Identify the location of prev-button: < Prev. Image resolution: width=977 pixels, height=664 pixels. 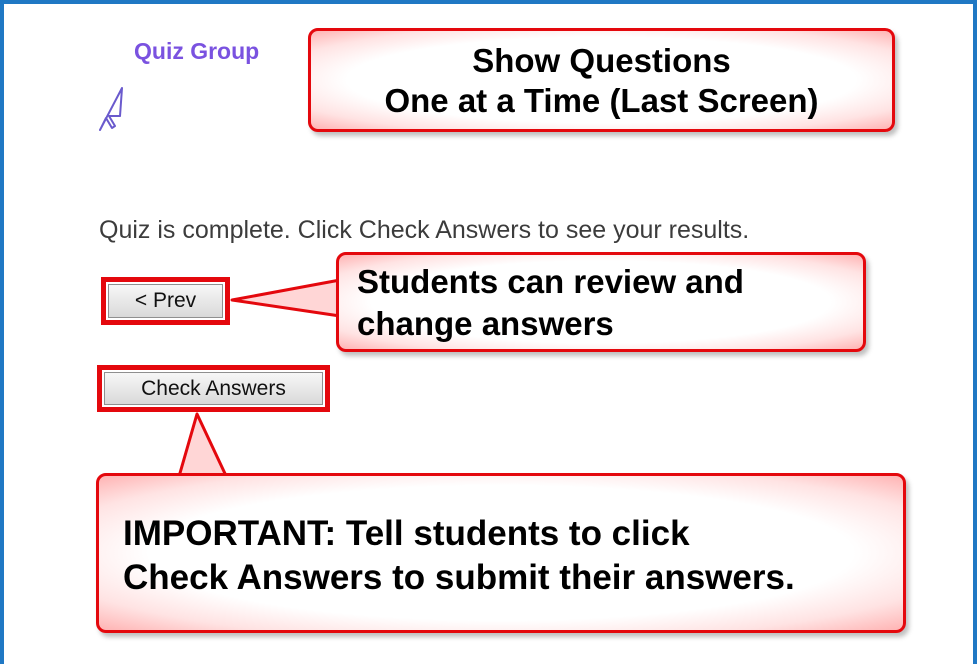
(165, 301).